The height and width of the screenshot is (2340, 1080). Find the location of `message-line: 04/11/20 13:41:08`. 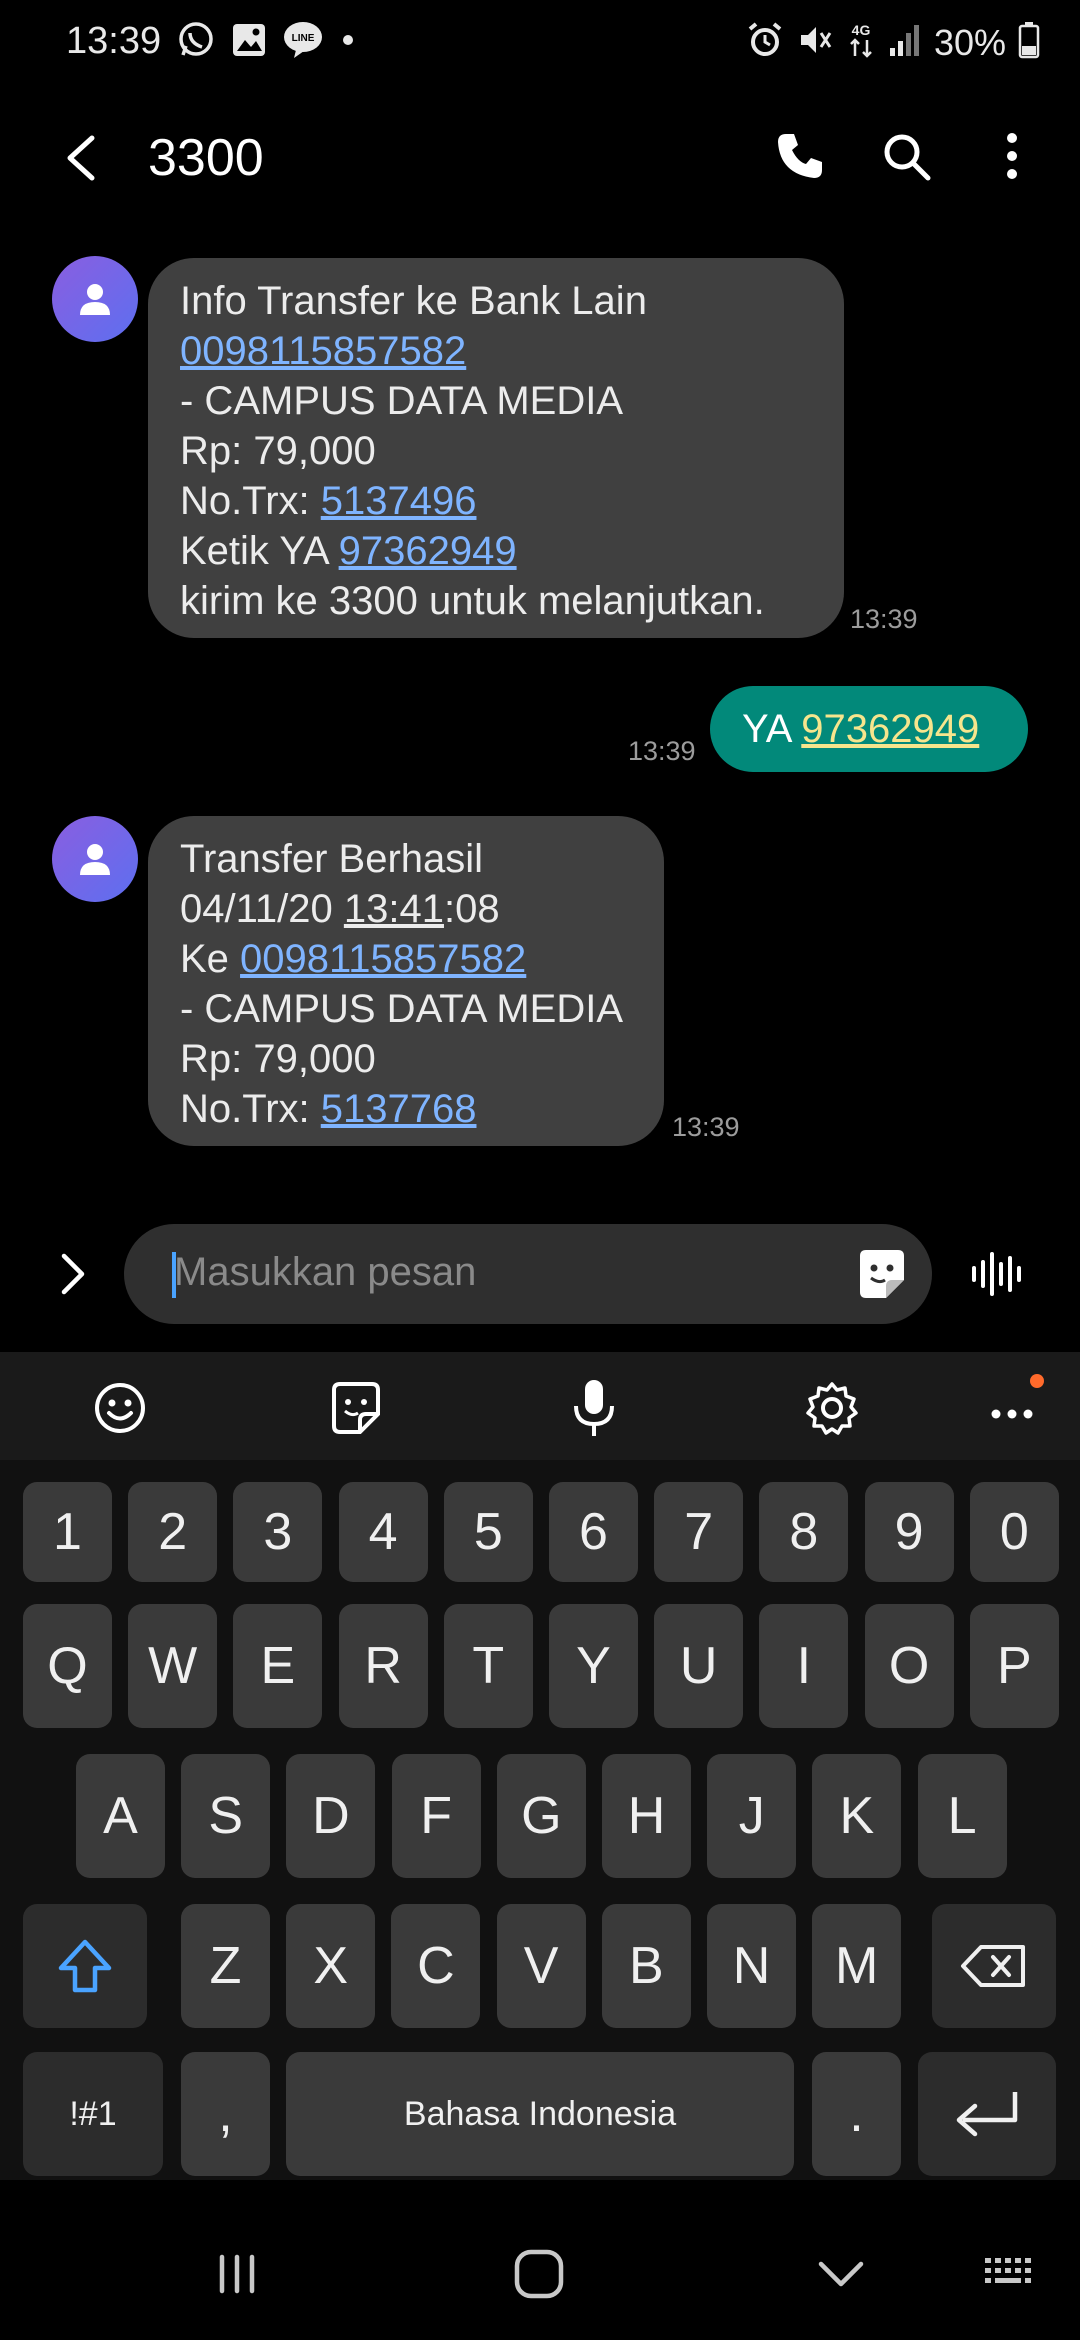

message-line: 04/11/20 13:41:08 is located at coordinates (406, 909).